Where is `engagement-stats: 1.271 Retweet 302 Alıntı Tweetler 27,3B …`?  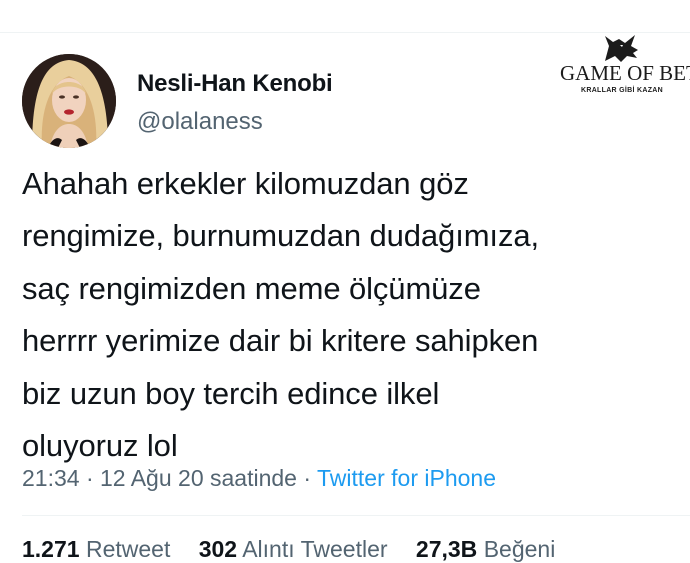
engagement-stats: 1.271 Retweet 302 Alıntı Tweetler 27,3B … is located at coordinates (299, 549).